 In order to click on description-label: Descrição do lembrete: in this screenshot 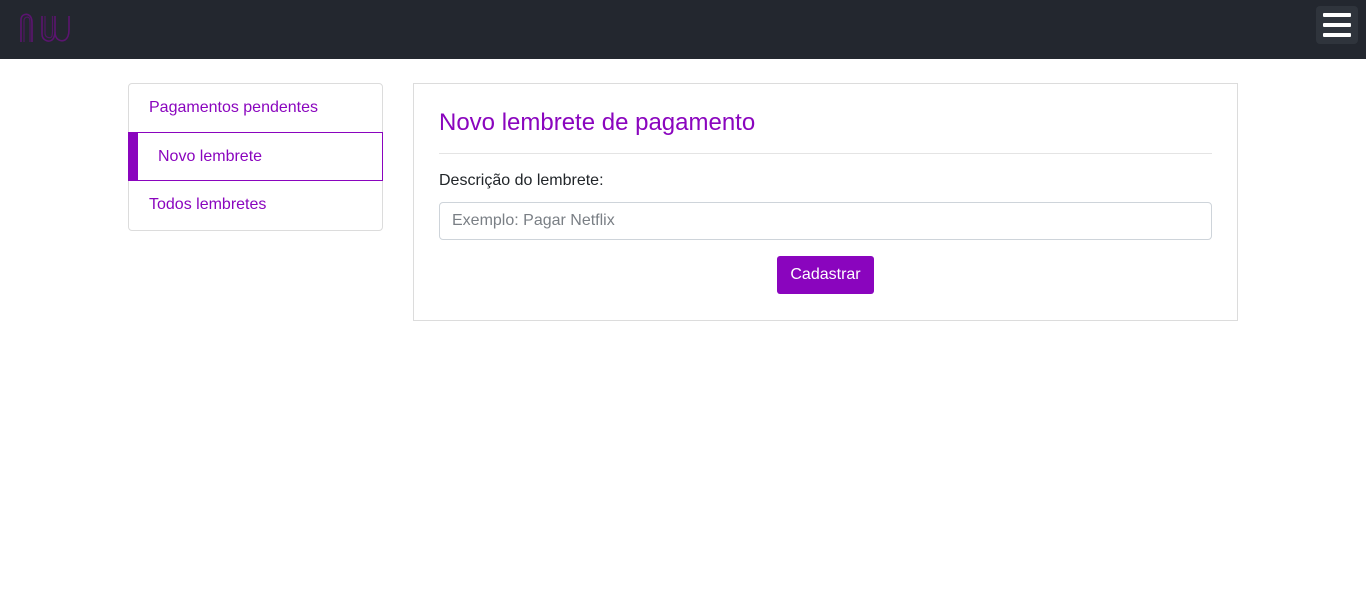, I will do `click(521, 180)`.